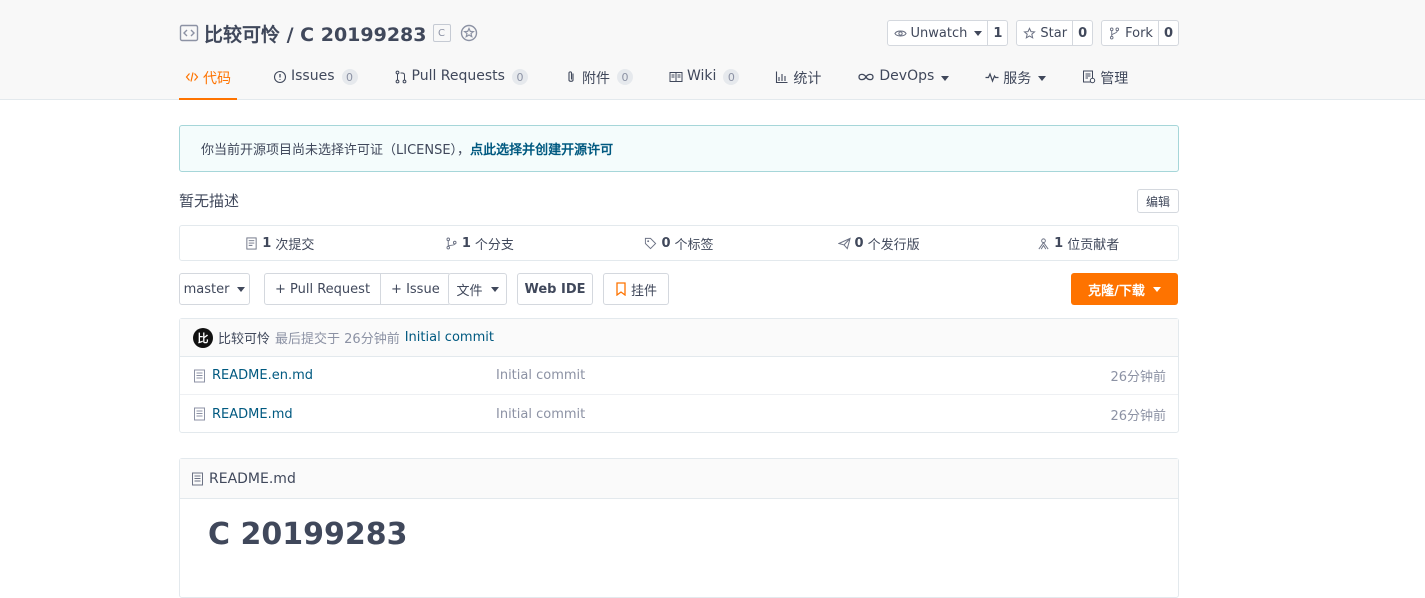 Image resolution: width=1425 pixels, height=598 pixels. I want to click on files-dropdown: 文件, so click(477, 289).